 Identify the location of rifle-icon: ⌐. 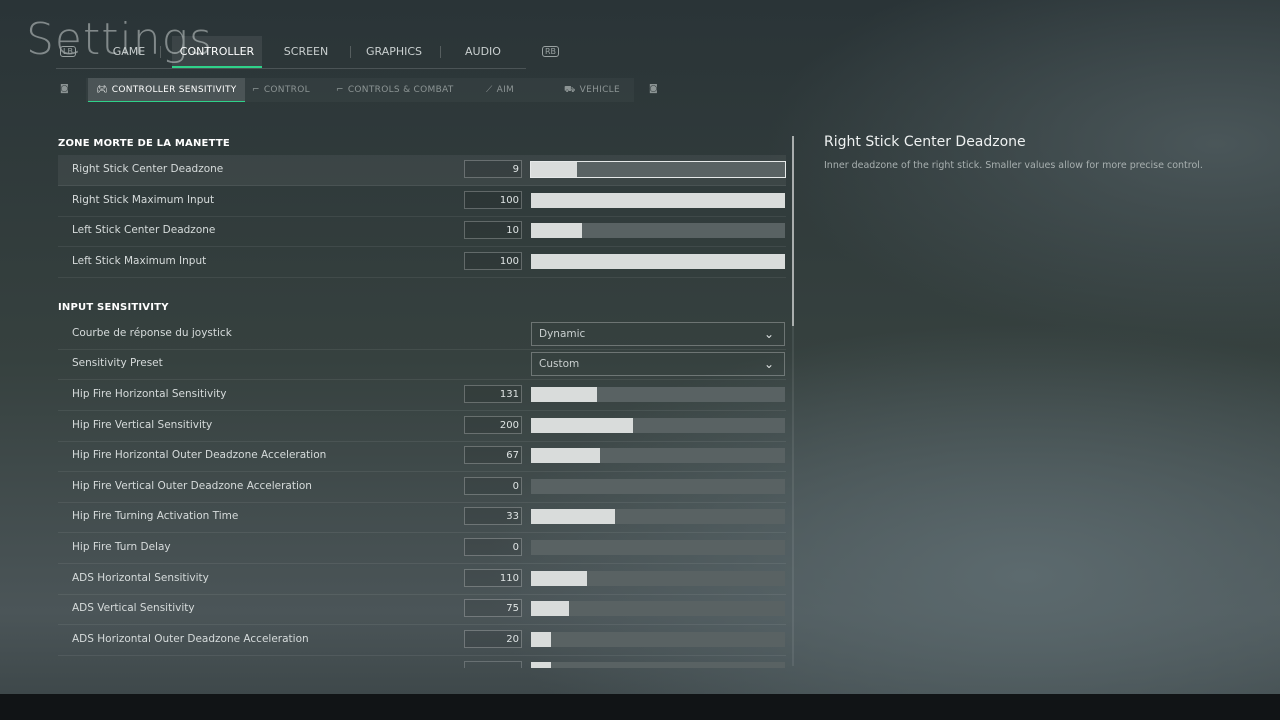
(340, 90).